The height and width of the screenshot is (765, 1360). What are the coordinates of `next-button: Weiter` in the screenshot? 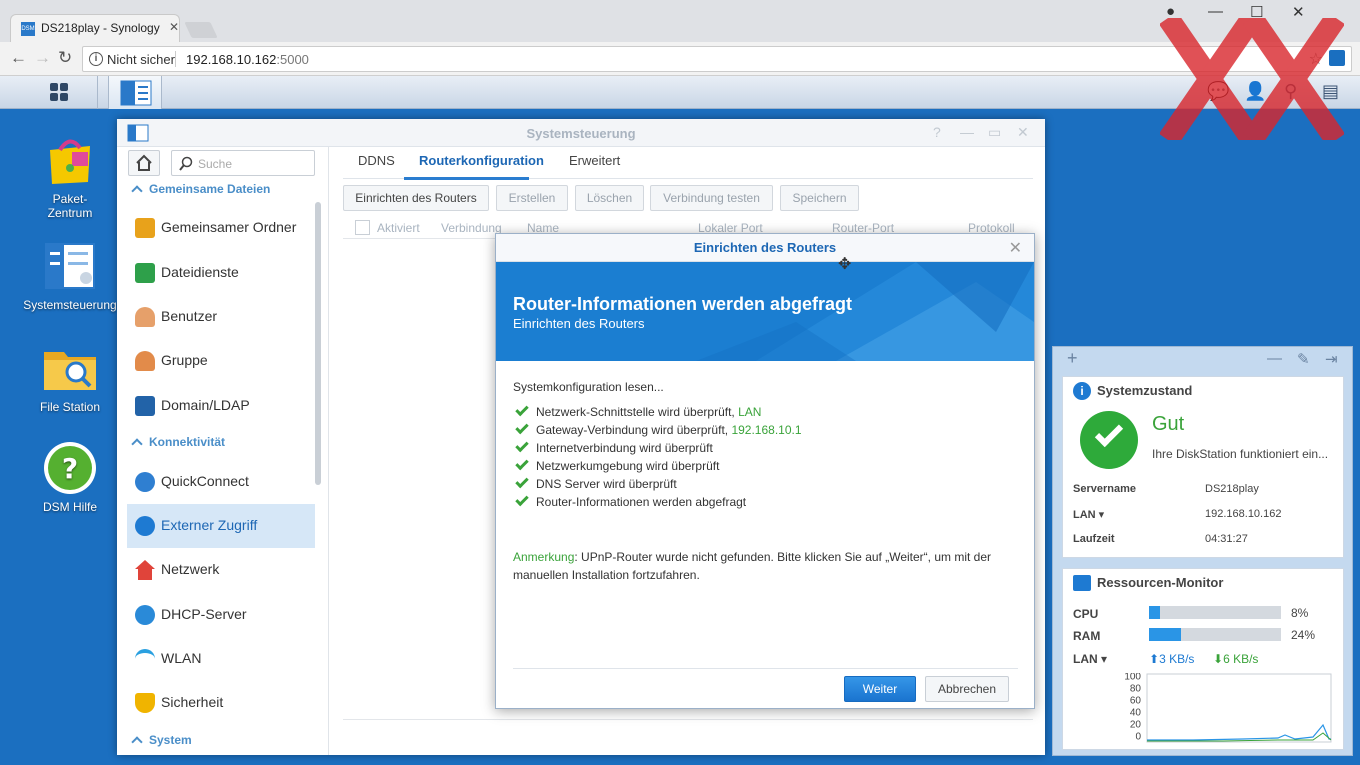 It's located at (880, 689).